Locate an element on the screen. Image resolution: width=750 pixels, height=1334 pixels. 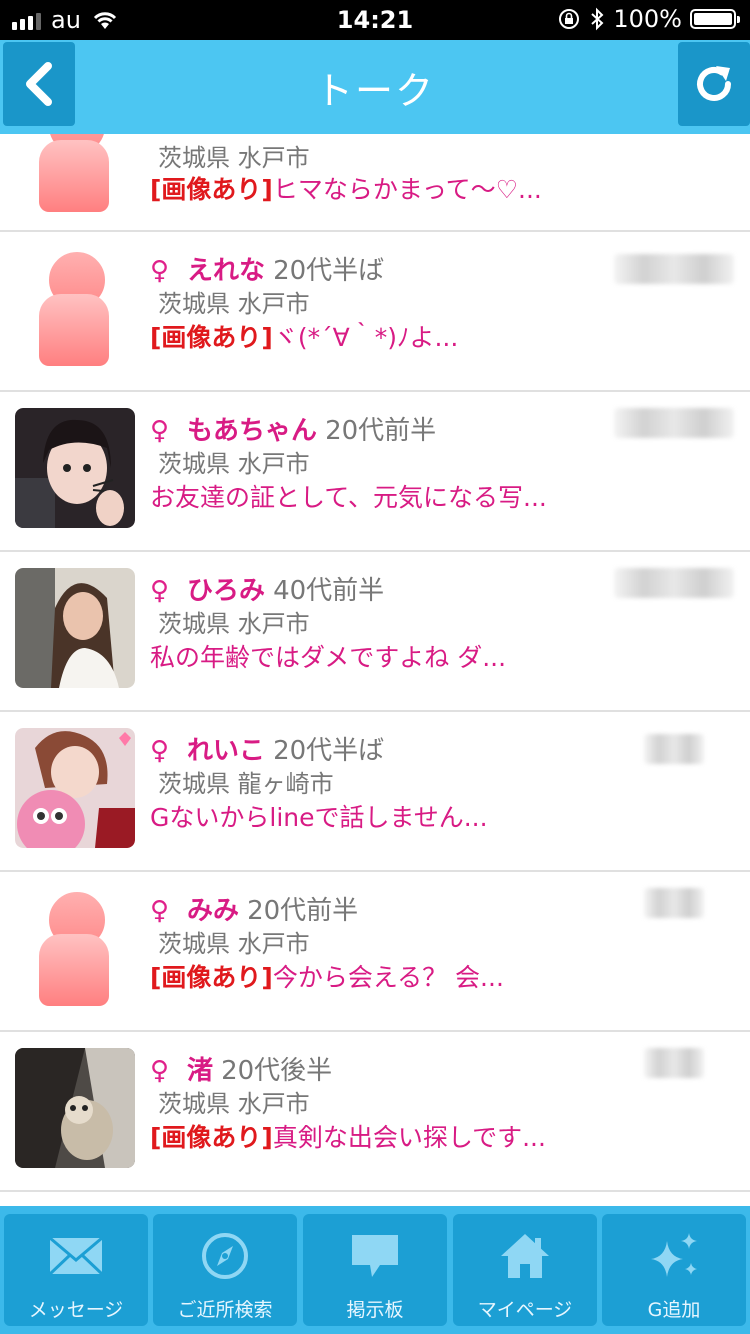
tab-add-points: G追加 is located at coordinates (674, 1270).